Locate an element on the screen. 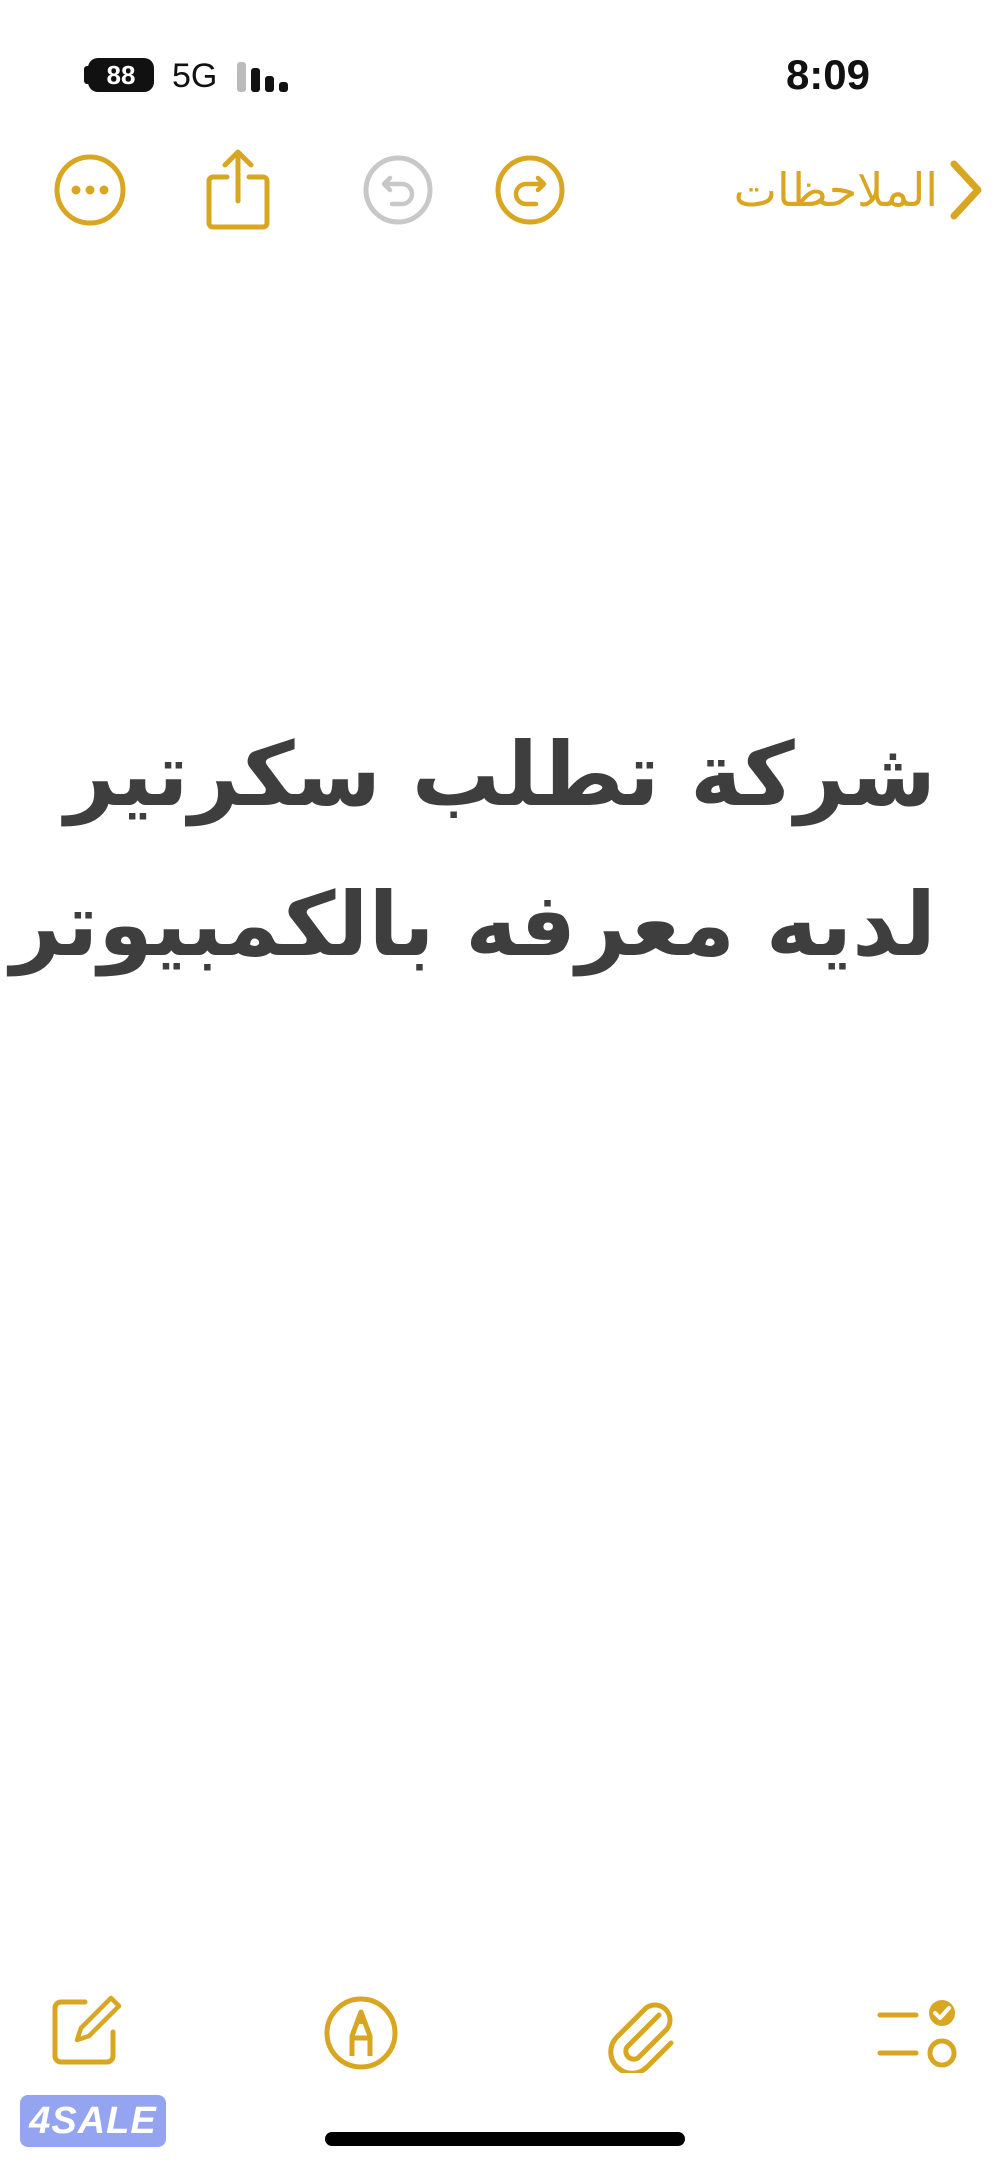 This screenshot has height=2167, width=1000. clock: 8:09 is located at coordinates (827, 74).